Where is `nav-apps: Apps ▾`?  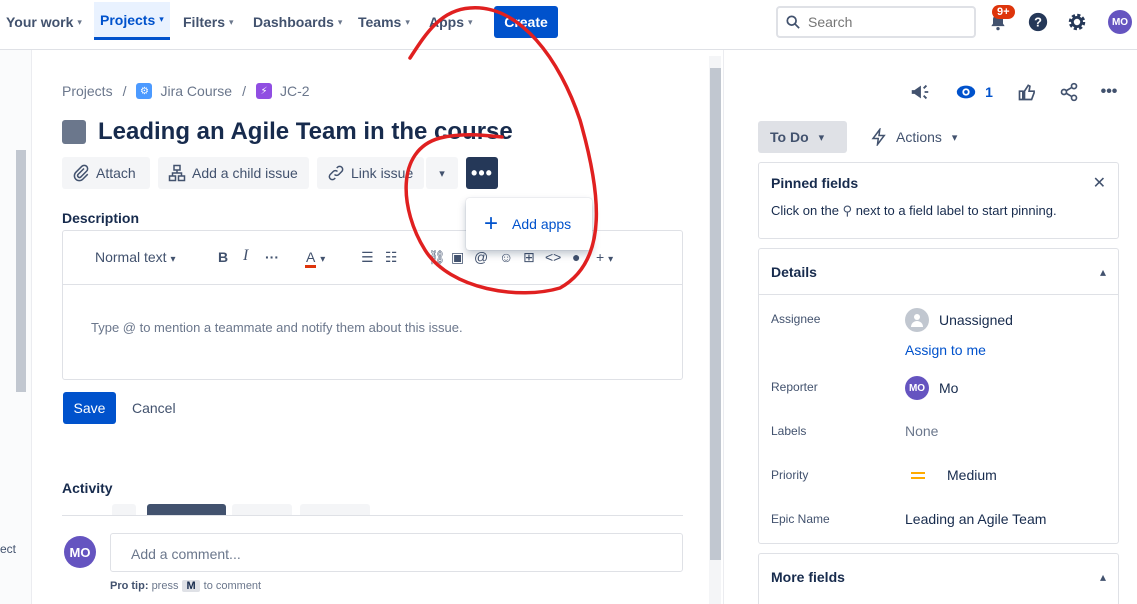 nav-apps: Apps ▾ is located at coordinates (451, 22).